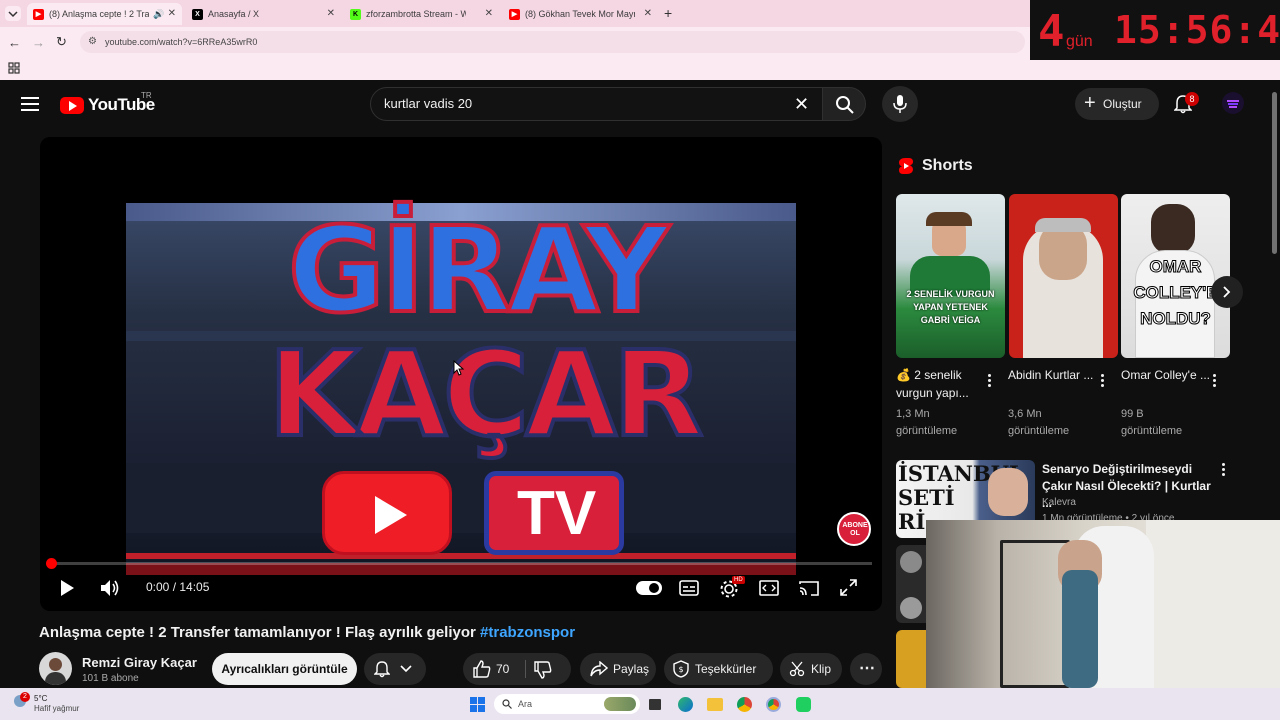 The height and width of the screenshot is (720, 1280). Describe the element at coordinates (552, 42) in the screenshot. I see `address-input: ⚙ youtube.com/watch?v=6RReA35wrR0` at that location.